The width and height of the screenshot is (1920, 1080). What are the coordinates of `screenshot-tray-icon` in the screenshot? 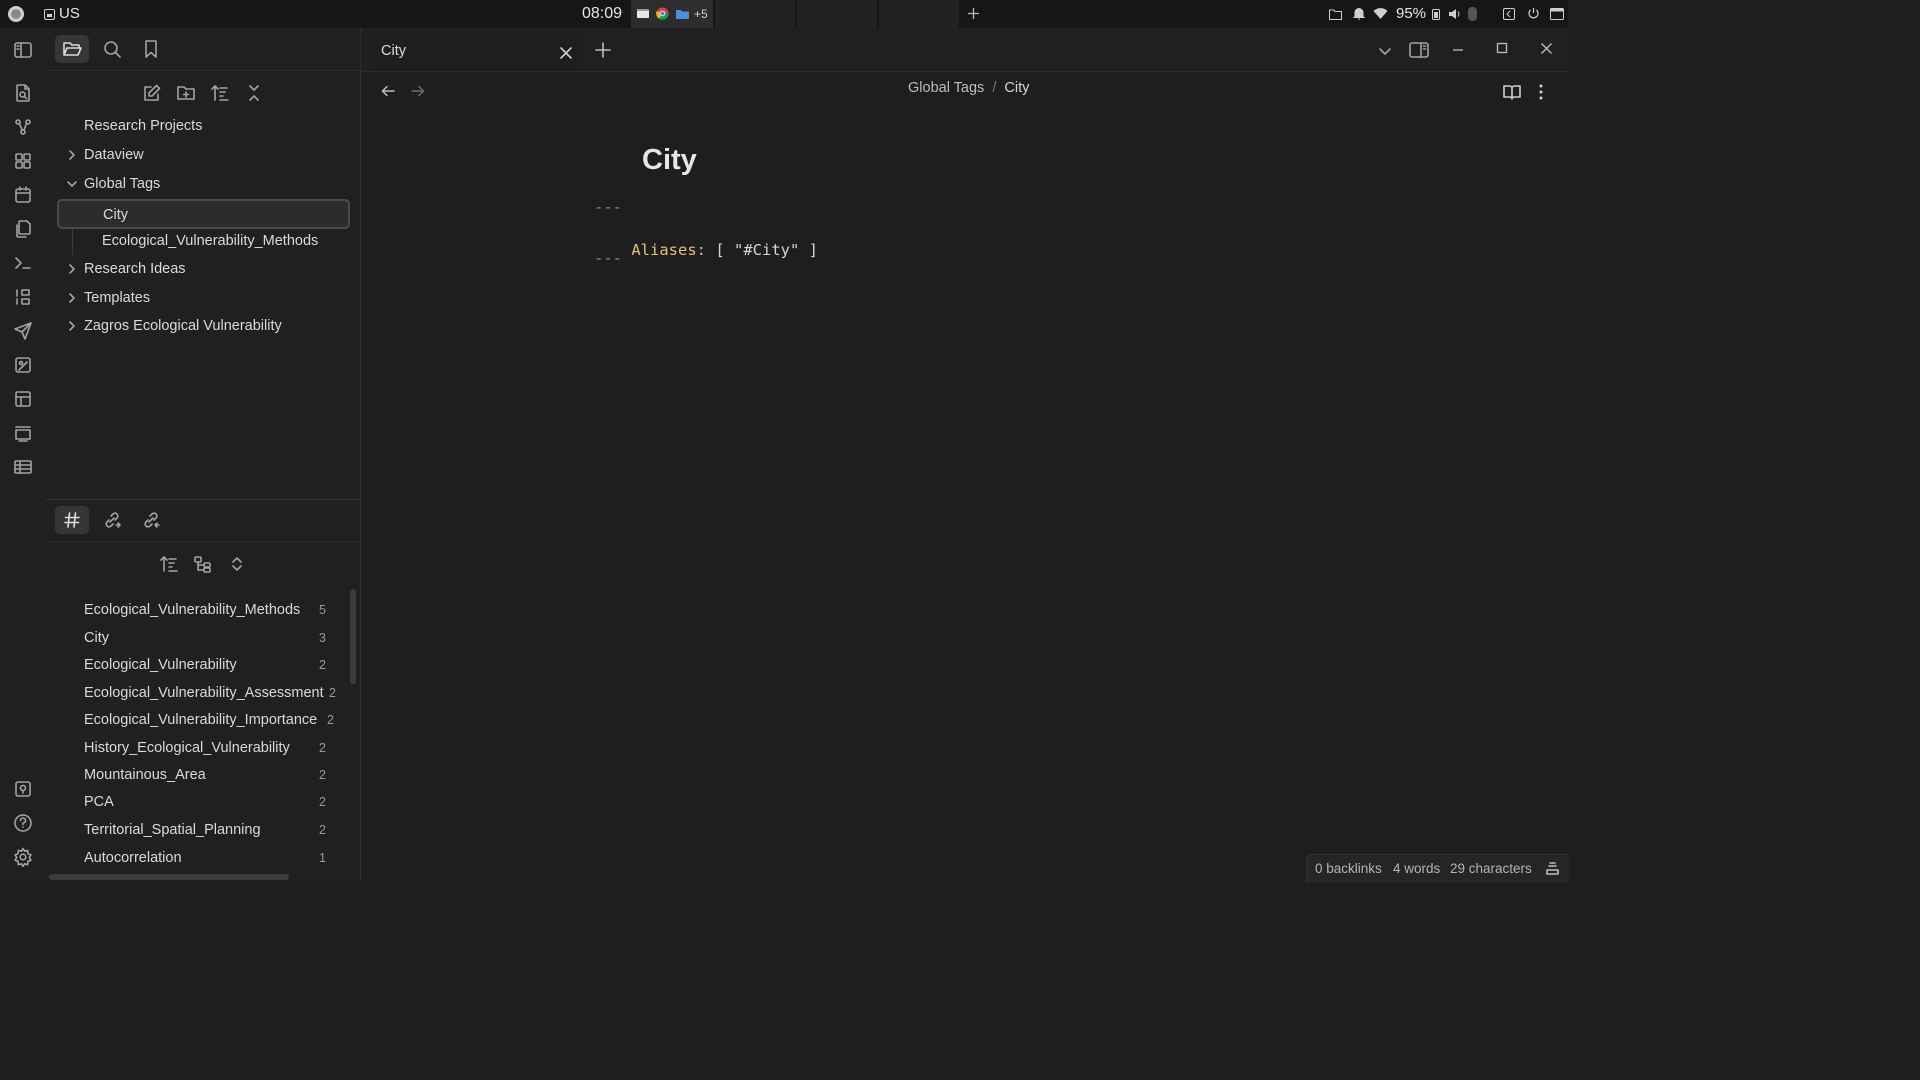 It's located at (1509, 14).